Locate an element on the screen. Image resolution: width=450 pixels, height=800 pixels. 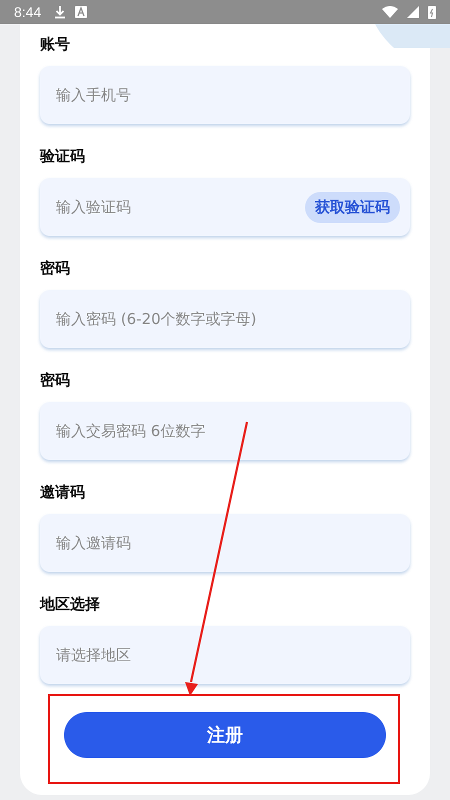
app-notification-icon is located at coordinates (81, 12).